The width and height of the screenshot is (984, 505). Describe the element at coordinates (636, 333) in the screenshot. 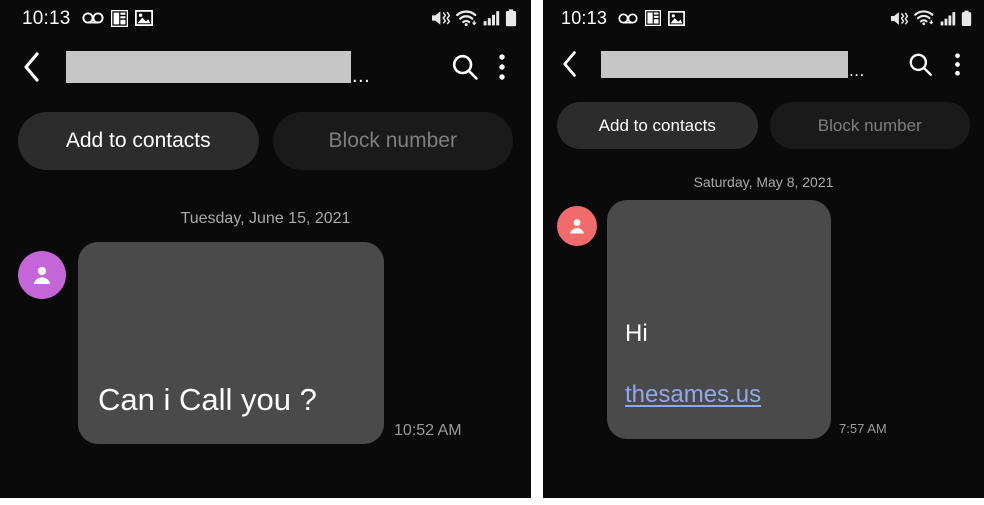

I see `message-text: Hi` at that location.